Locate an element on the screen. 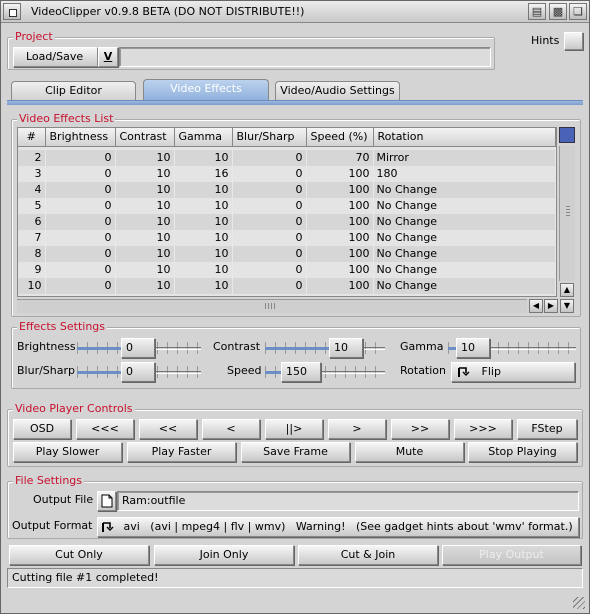 This screenshot has height=614, width=590. depth-icon: ❏ is located at coordinates (578, 11).